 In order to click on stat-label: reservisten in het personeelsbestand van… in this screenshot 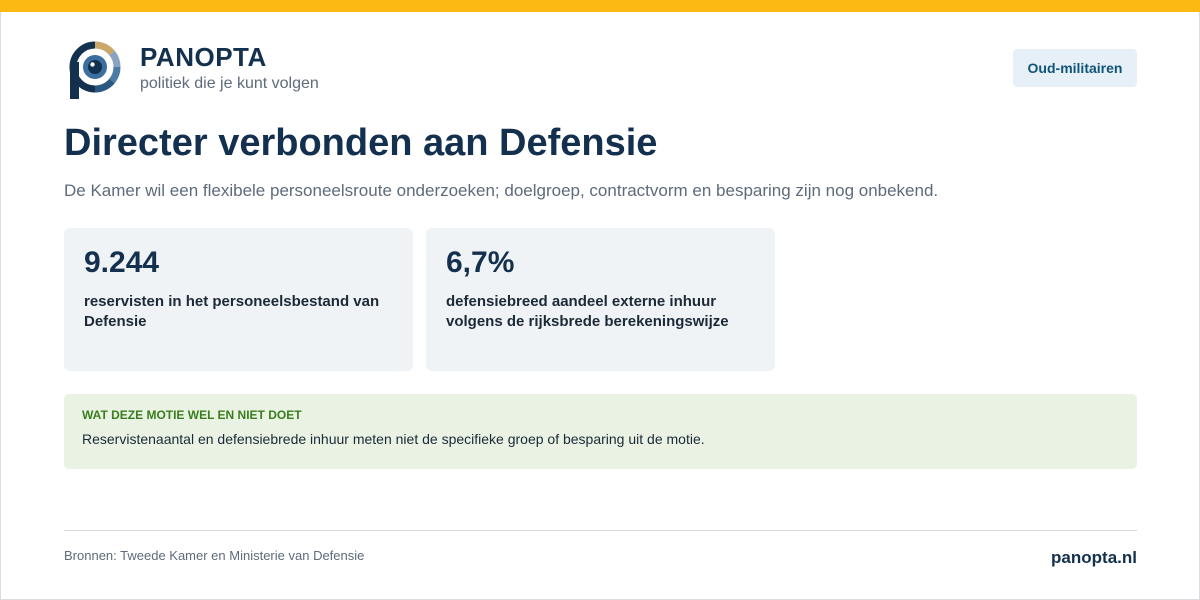, I will do `click(232, 311)`.